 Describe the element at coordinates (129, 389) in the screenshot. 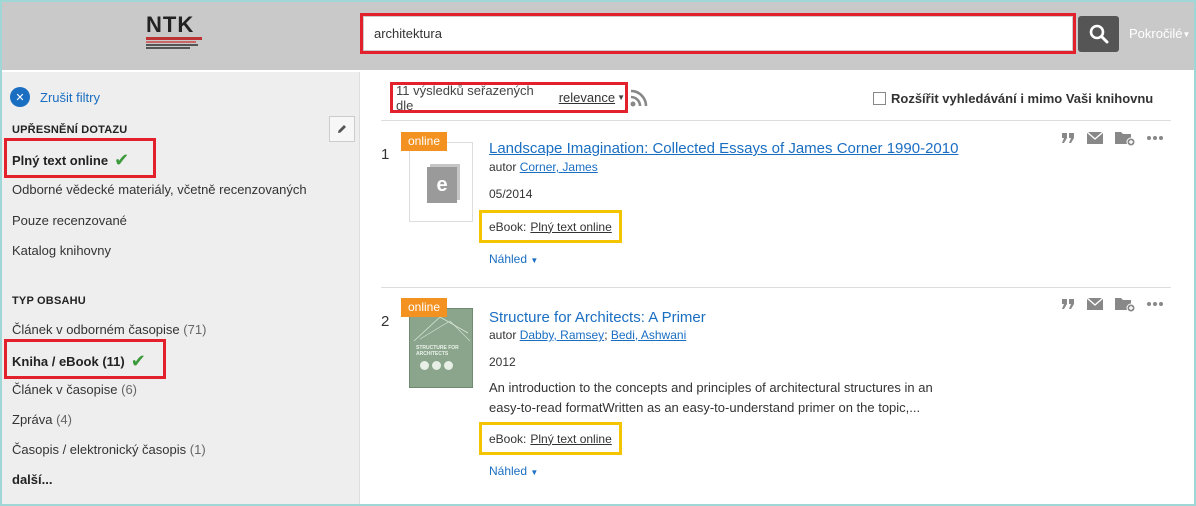

I see `filter-count: (6)` at that location.